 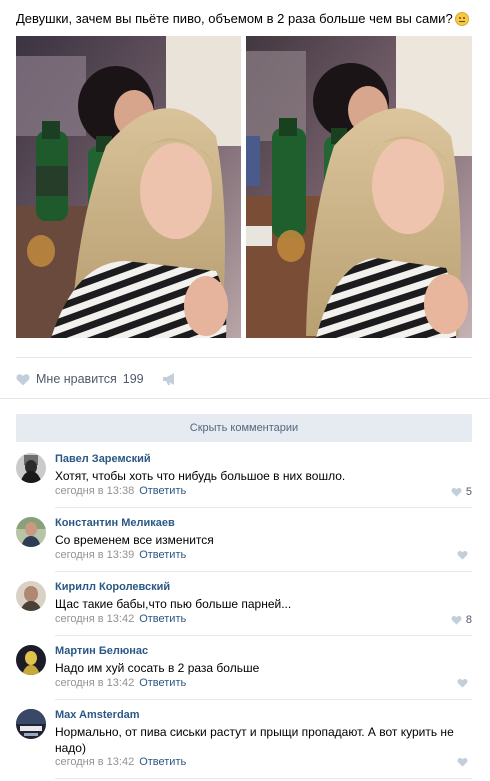 I want to click on comment-like: 5, so click(x=461, y=492).